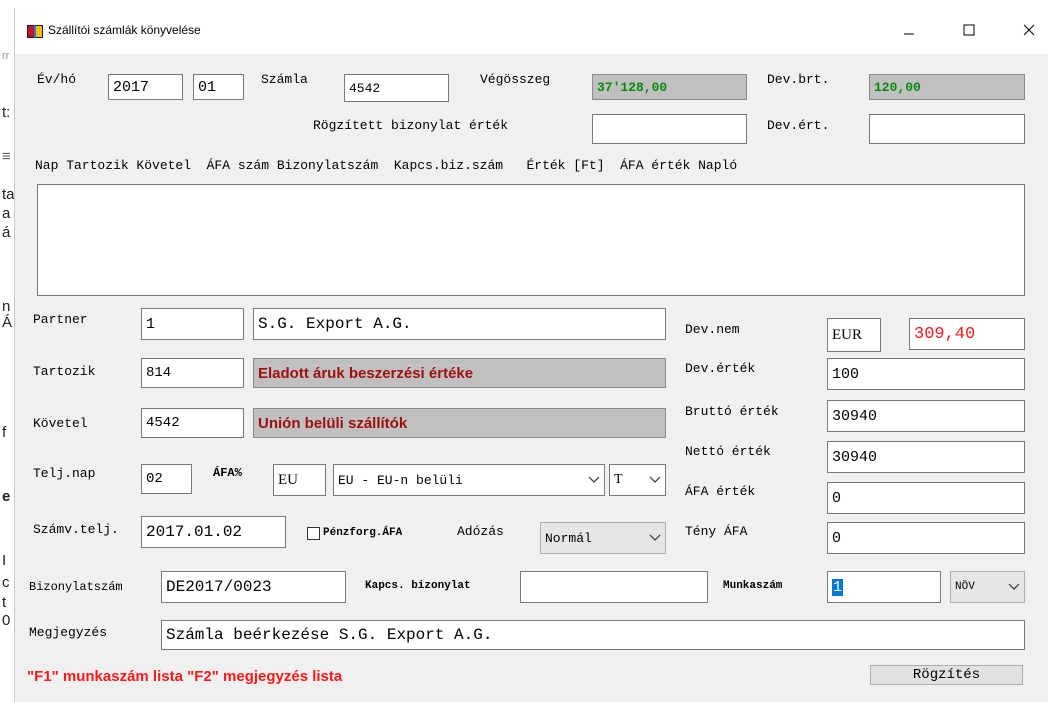 This screenshot has width=1048, height=702. What do you see at coordinates (76, 529) in the screenshot?
I see `szamv-telj-label: Számv.telj.` at bounding box center [76, 529].